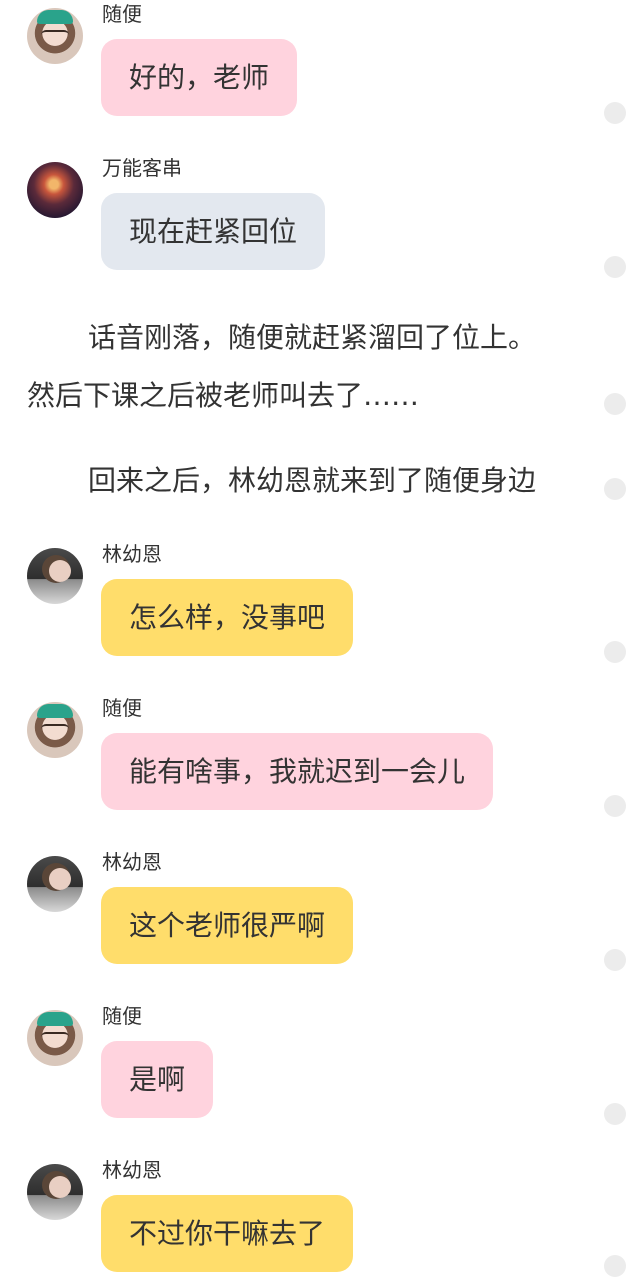 The image size is (640, 1280). Describe the element at coordinates (297, 771) in the screenshot. I see `message-bubble: 能有啥事，我就迟到一会儿` at that location.